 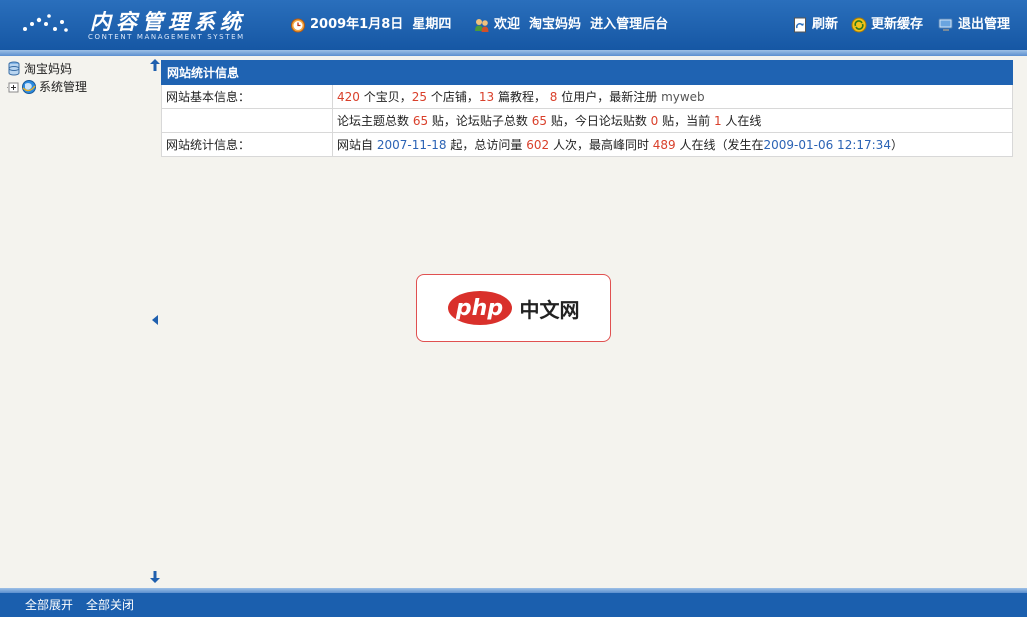 I want to click on globe-icon, so click(x=29, y=87).